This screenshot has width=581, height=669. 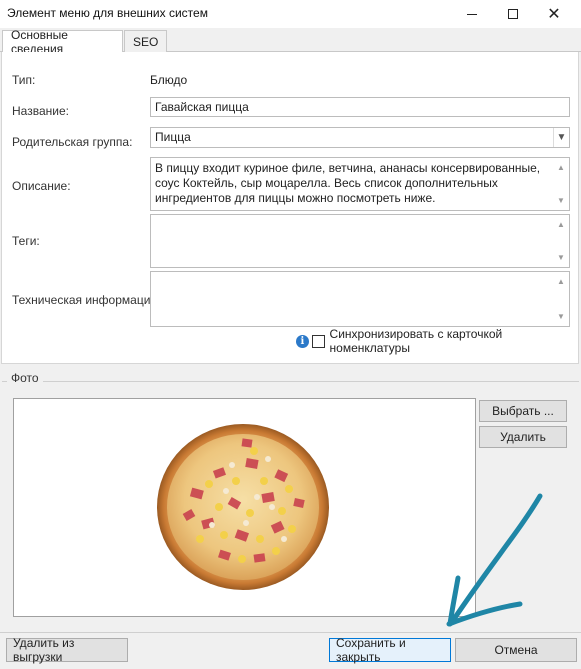 I want to click on minimize-button, so click(x=472, y=14).